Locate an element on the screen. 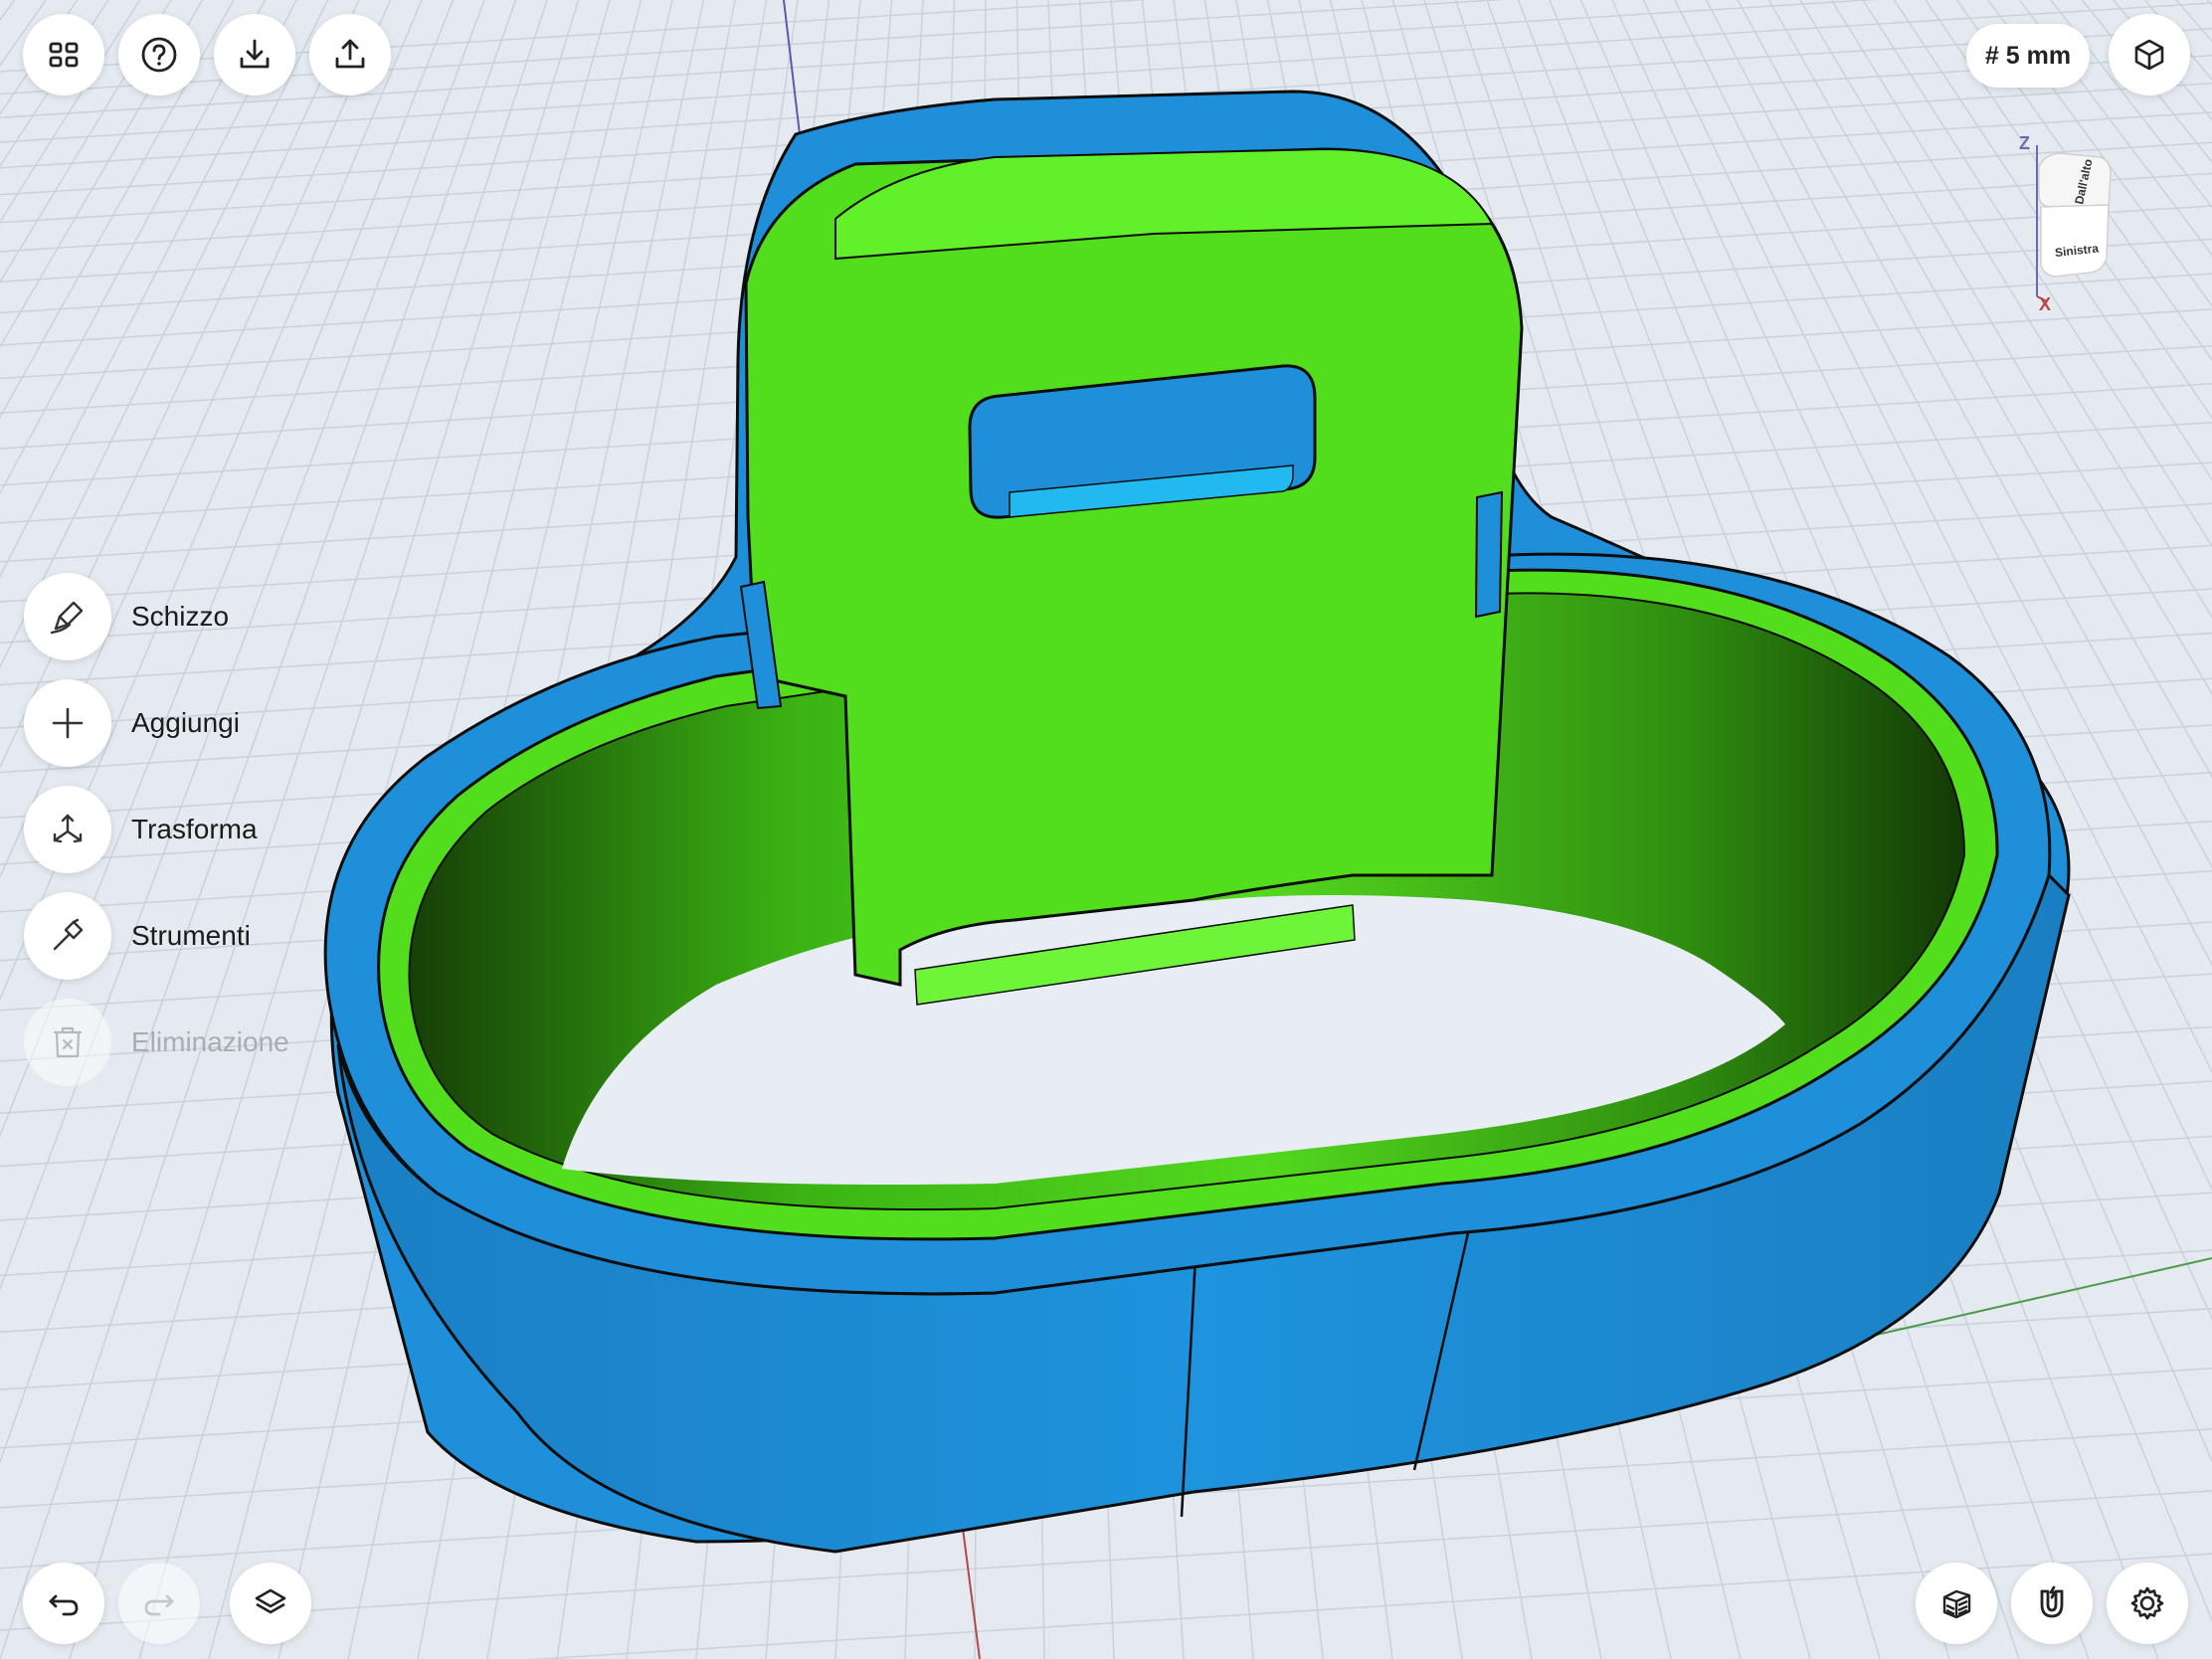  tool-transform-label: Trasforma is located at coordinates (194, 829).